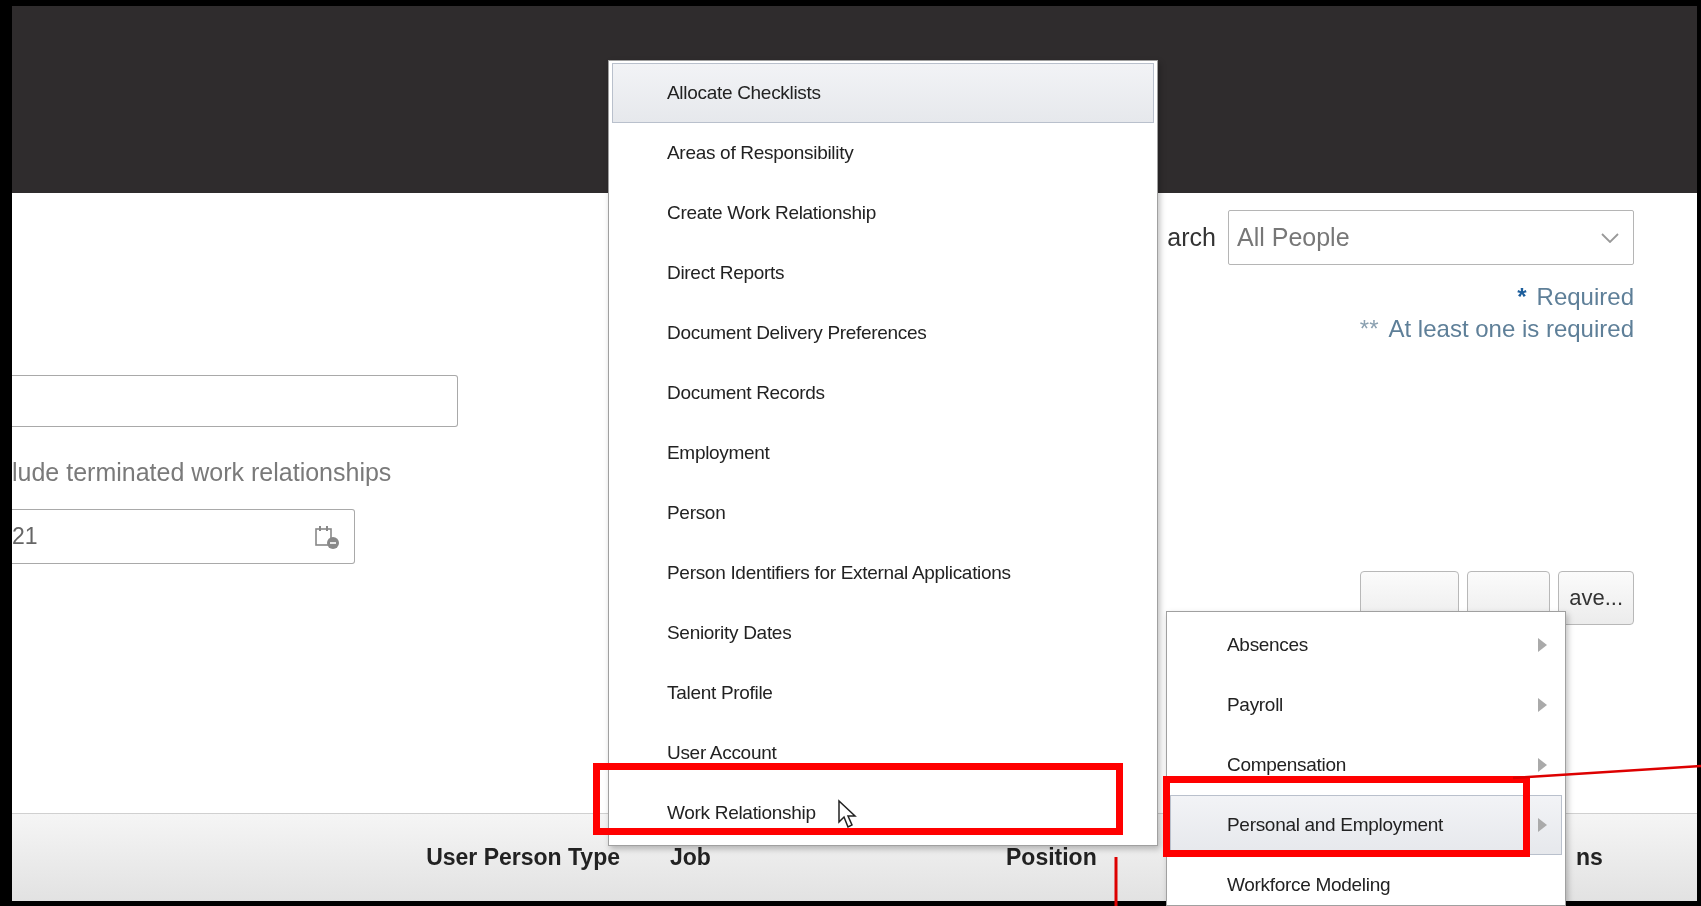 The width and height of the screenshot is (1701, 906). I want to click on menu-item: Areas of Responsibility, so click(883, 153).